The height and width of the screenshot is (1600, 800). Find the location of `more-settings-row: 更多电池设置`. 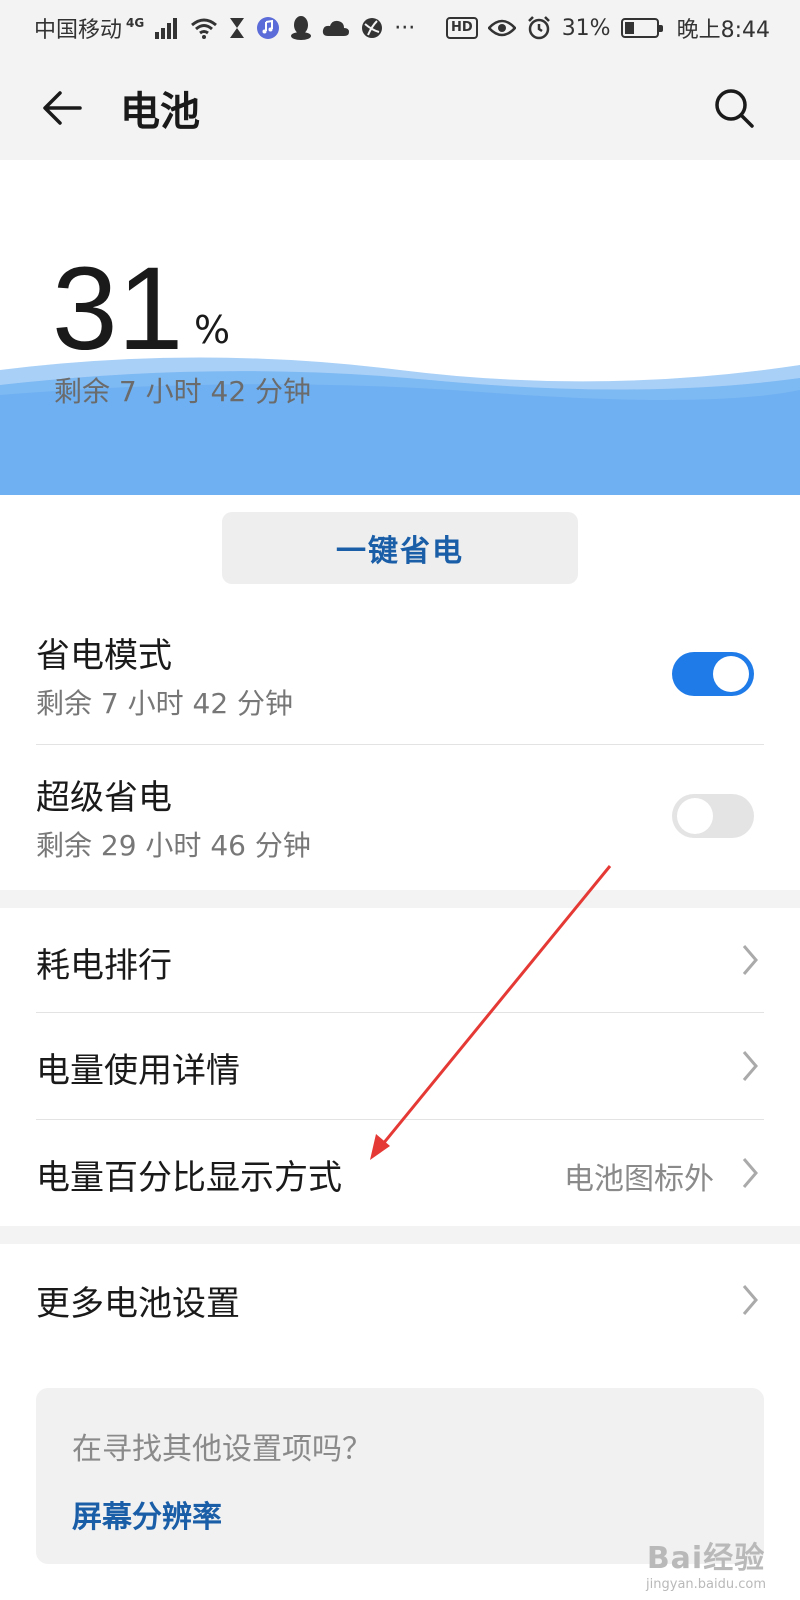

more-settings-row: 更多电池设置 is located at coordinates (400, 1300).